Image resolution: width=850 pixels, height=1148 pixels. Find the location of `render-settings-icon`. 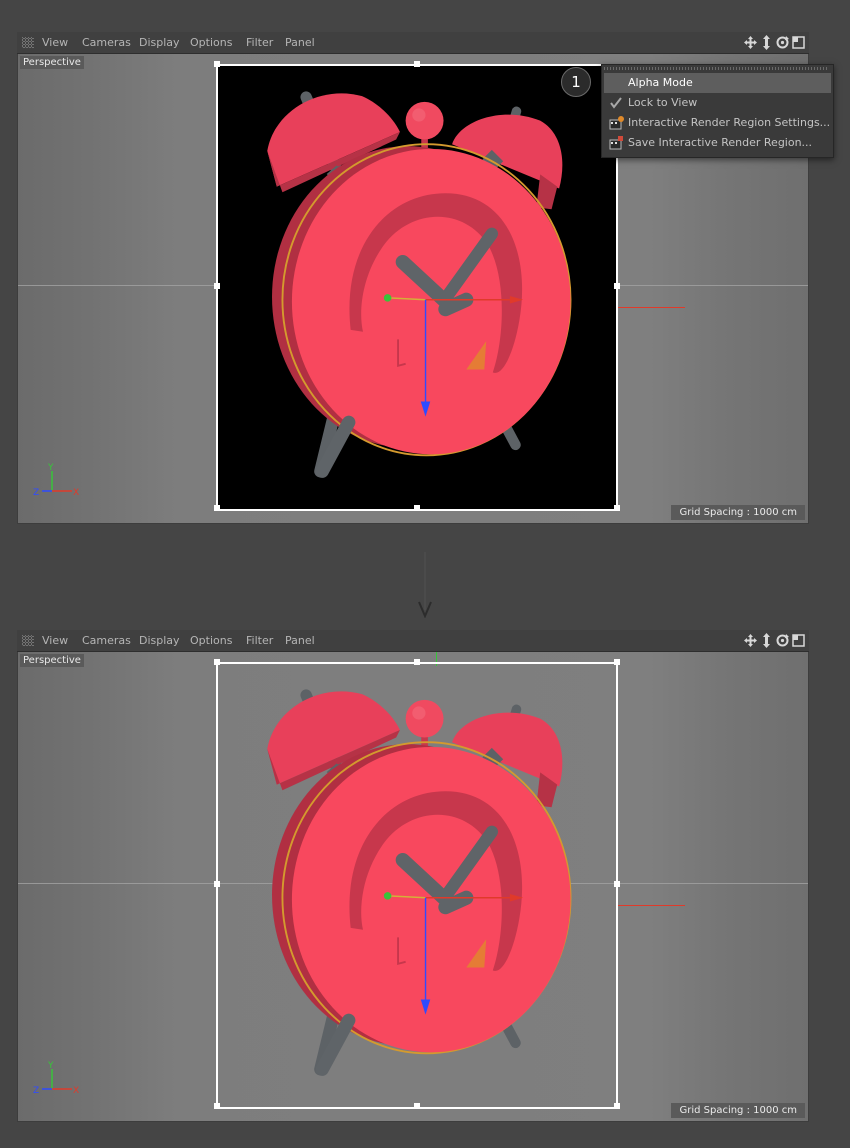

render-settings-icon is located at coordinates (616, 123).